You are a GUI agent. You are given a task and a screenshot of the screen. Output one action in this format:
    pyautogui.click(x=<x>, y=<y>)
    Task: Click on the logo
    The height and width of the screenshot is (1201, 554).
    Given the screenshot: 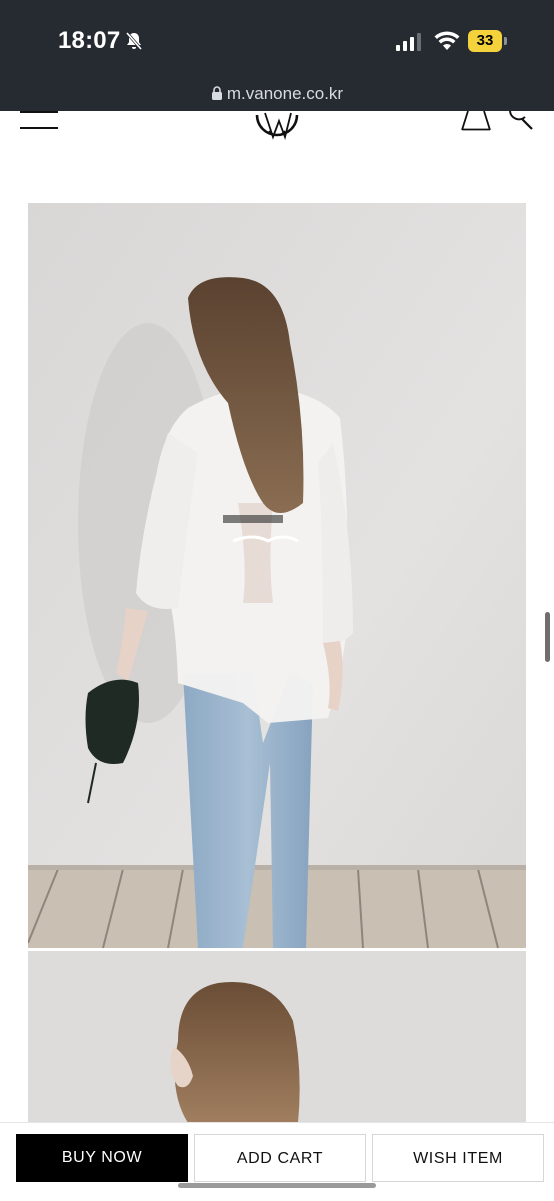 What is the action you would take?
    pyautogui.click(x=277, y=131)
    